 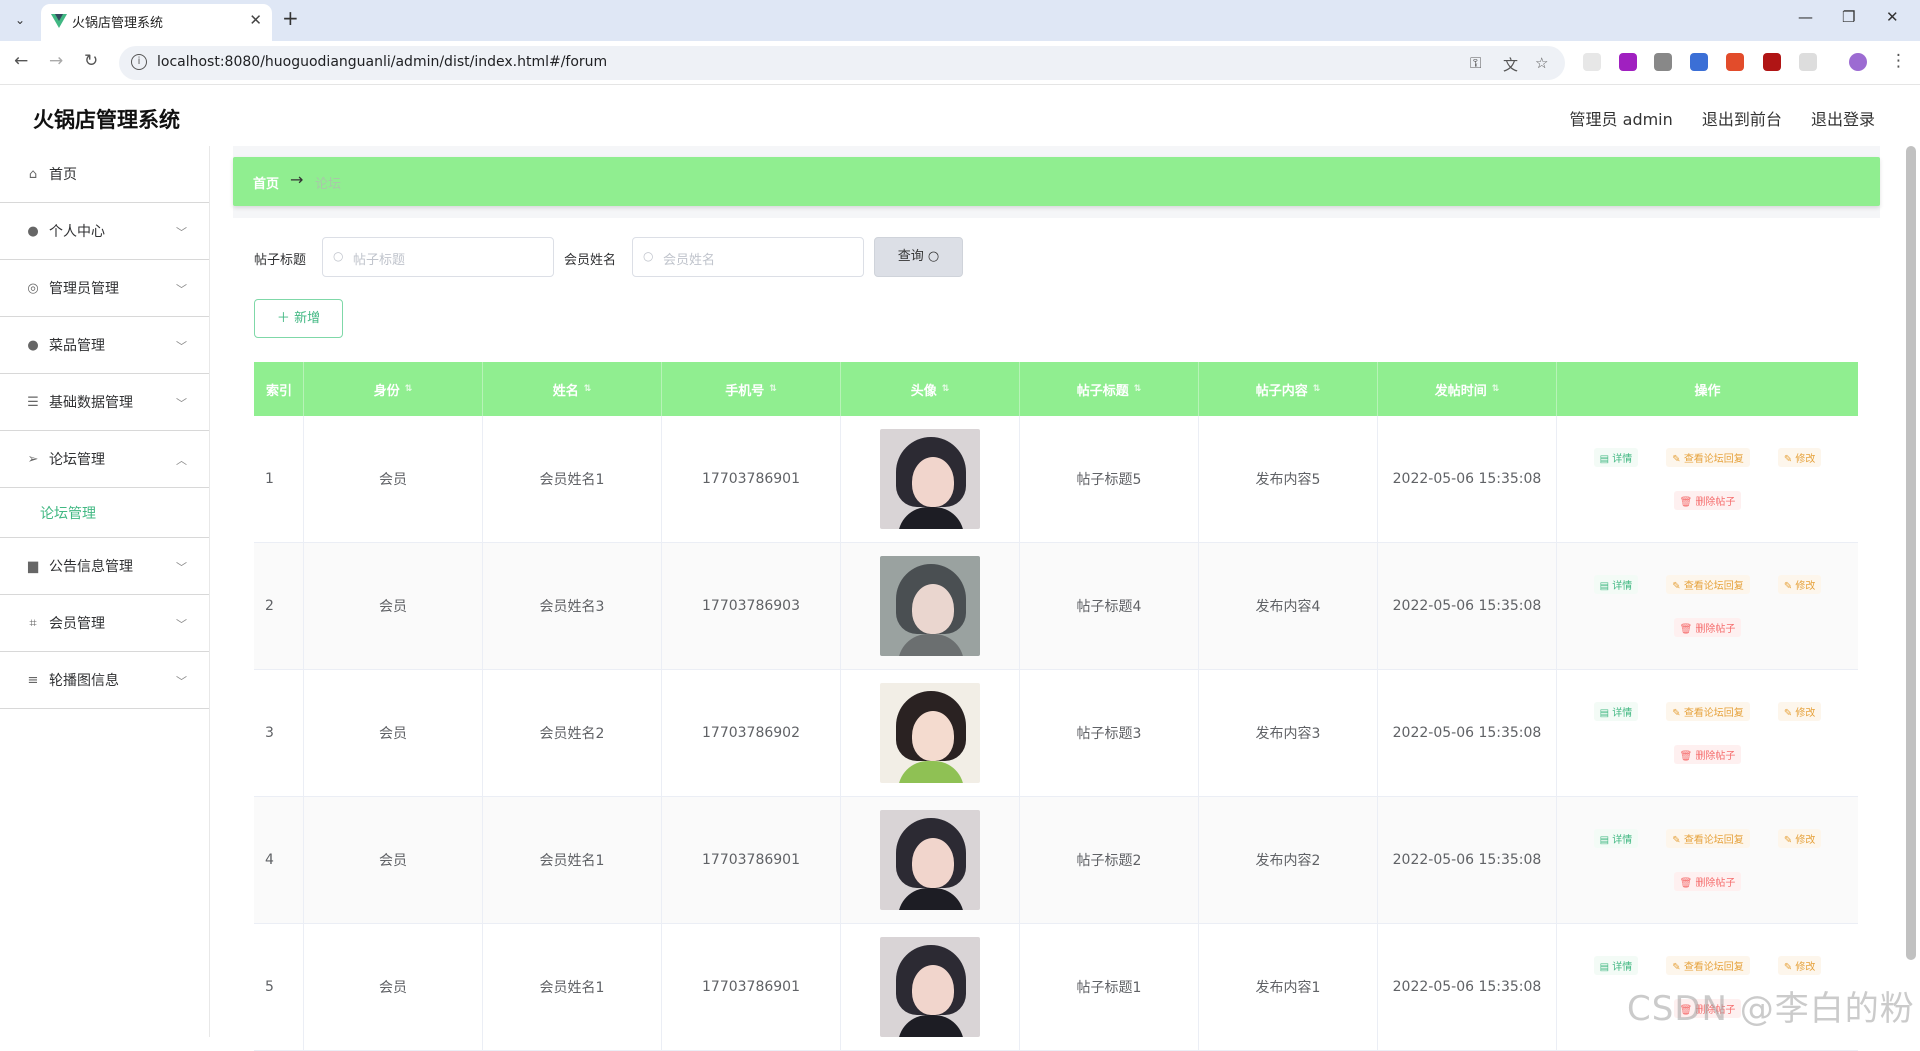 What do you see at coordinates (290, 18) in the screenshot?
I see `new-tab-button: +` at bounding box center [290, 18].